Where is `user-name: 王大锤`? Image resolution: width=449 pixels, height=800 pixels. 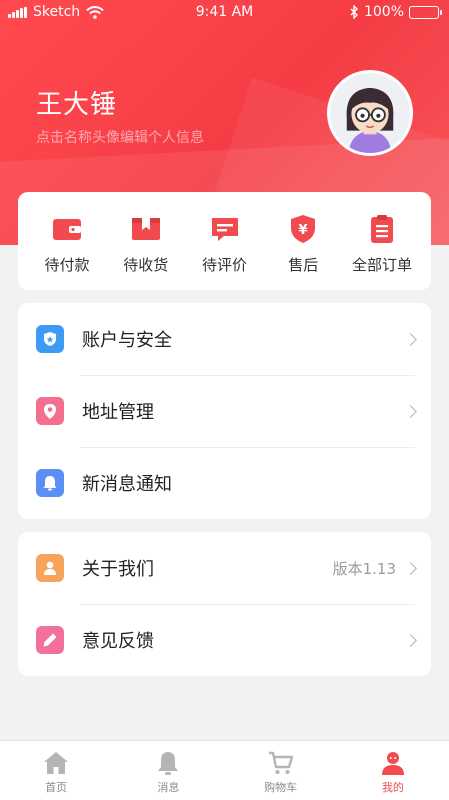 user-name: 王大锤 is located at coordinates (76, 102).